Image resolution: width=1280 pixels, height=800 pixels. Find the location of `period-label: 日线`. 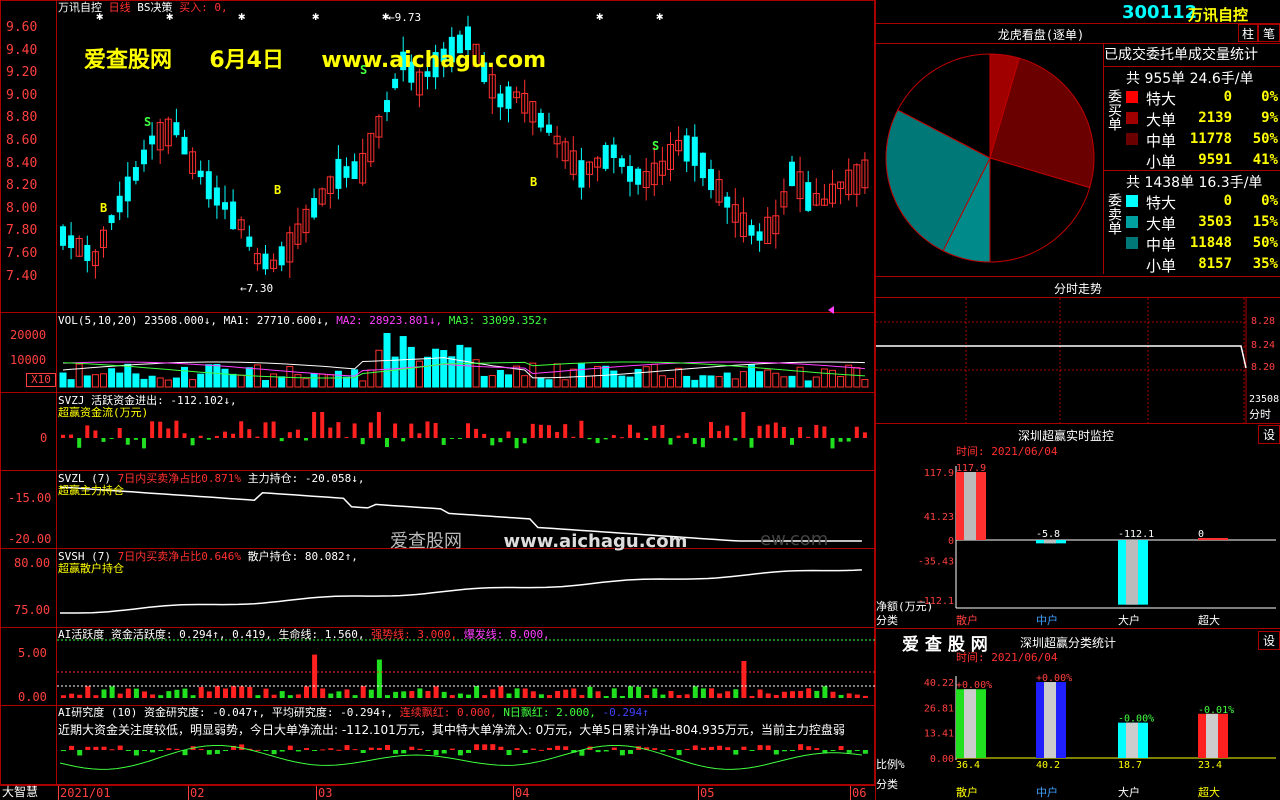

period-label: 日线 is located at coordinates (120, 7).